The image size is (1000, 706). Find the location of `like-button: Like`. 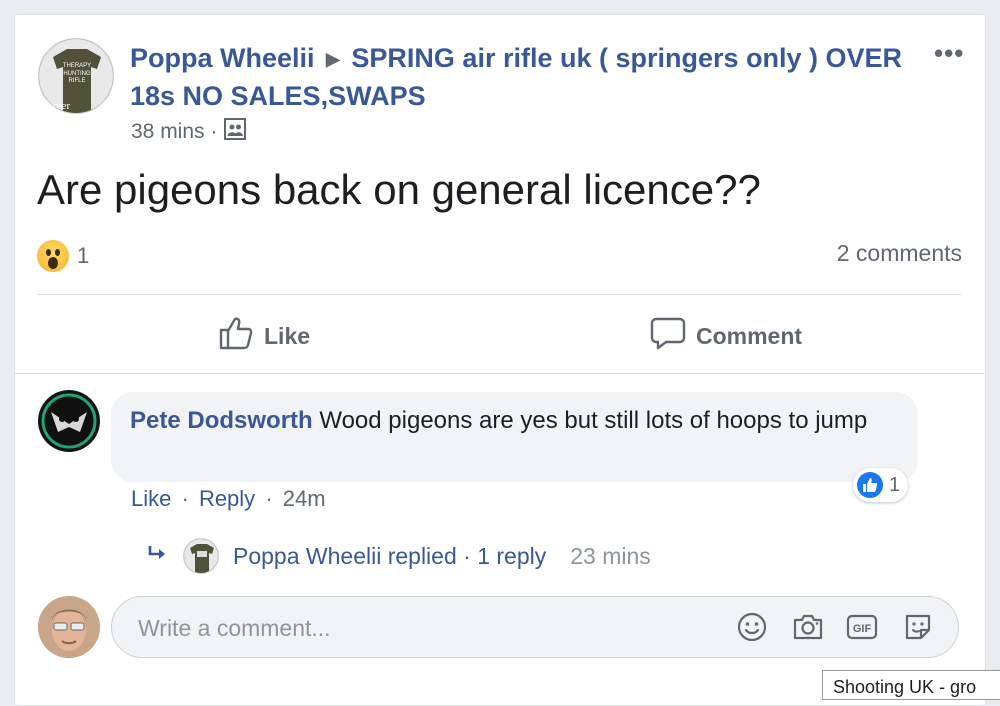

like-button: Like is located at coordinates (264, 336).